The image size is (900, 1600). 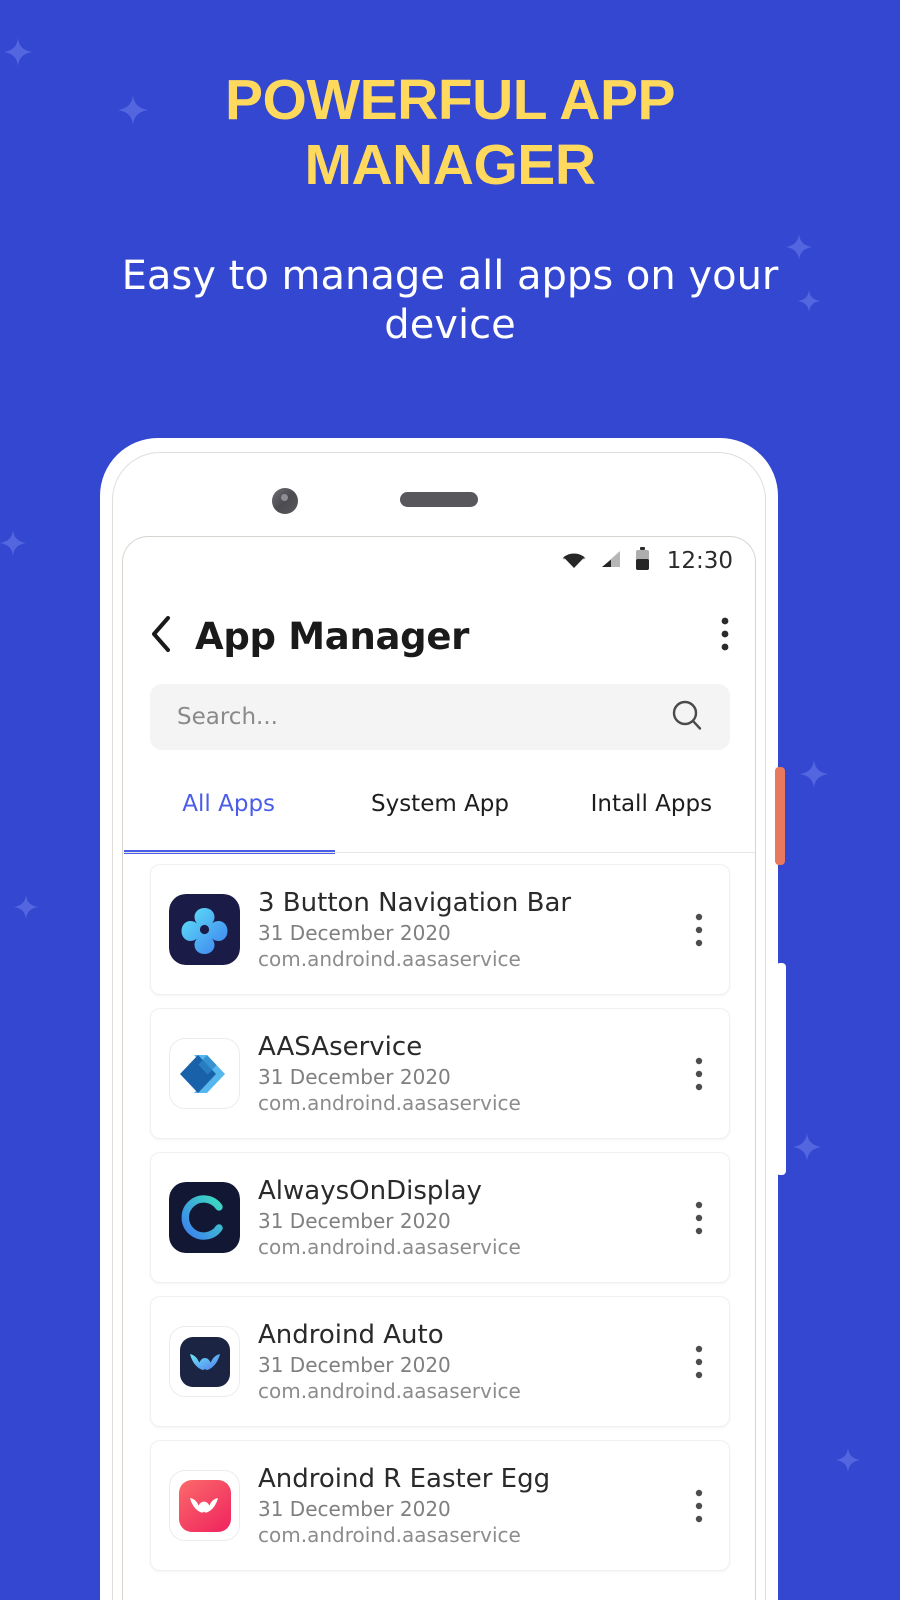 What do you see at coordinates (370, 1190) in the screenshot?
I see `app-name: AlwaysOnDisplay` at bounding box center [370, 1190].